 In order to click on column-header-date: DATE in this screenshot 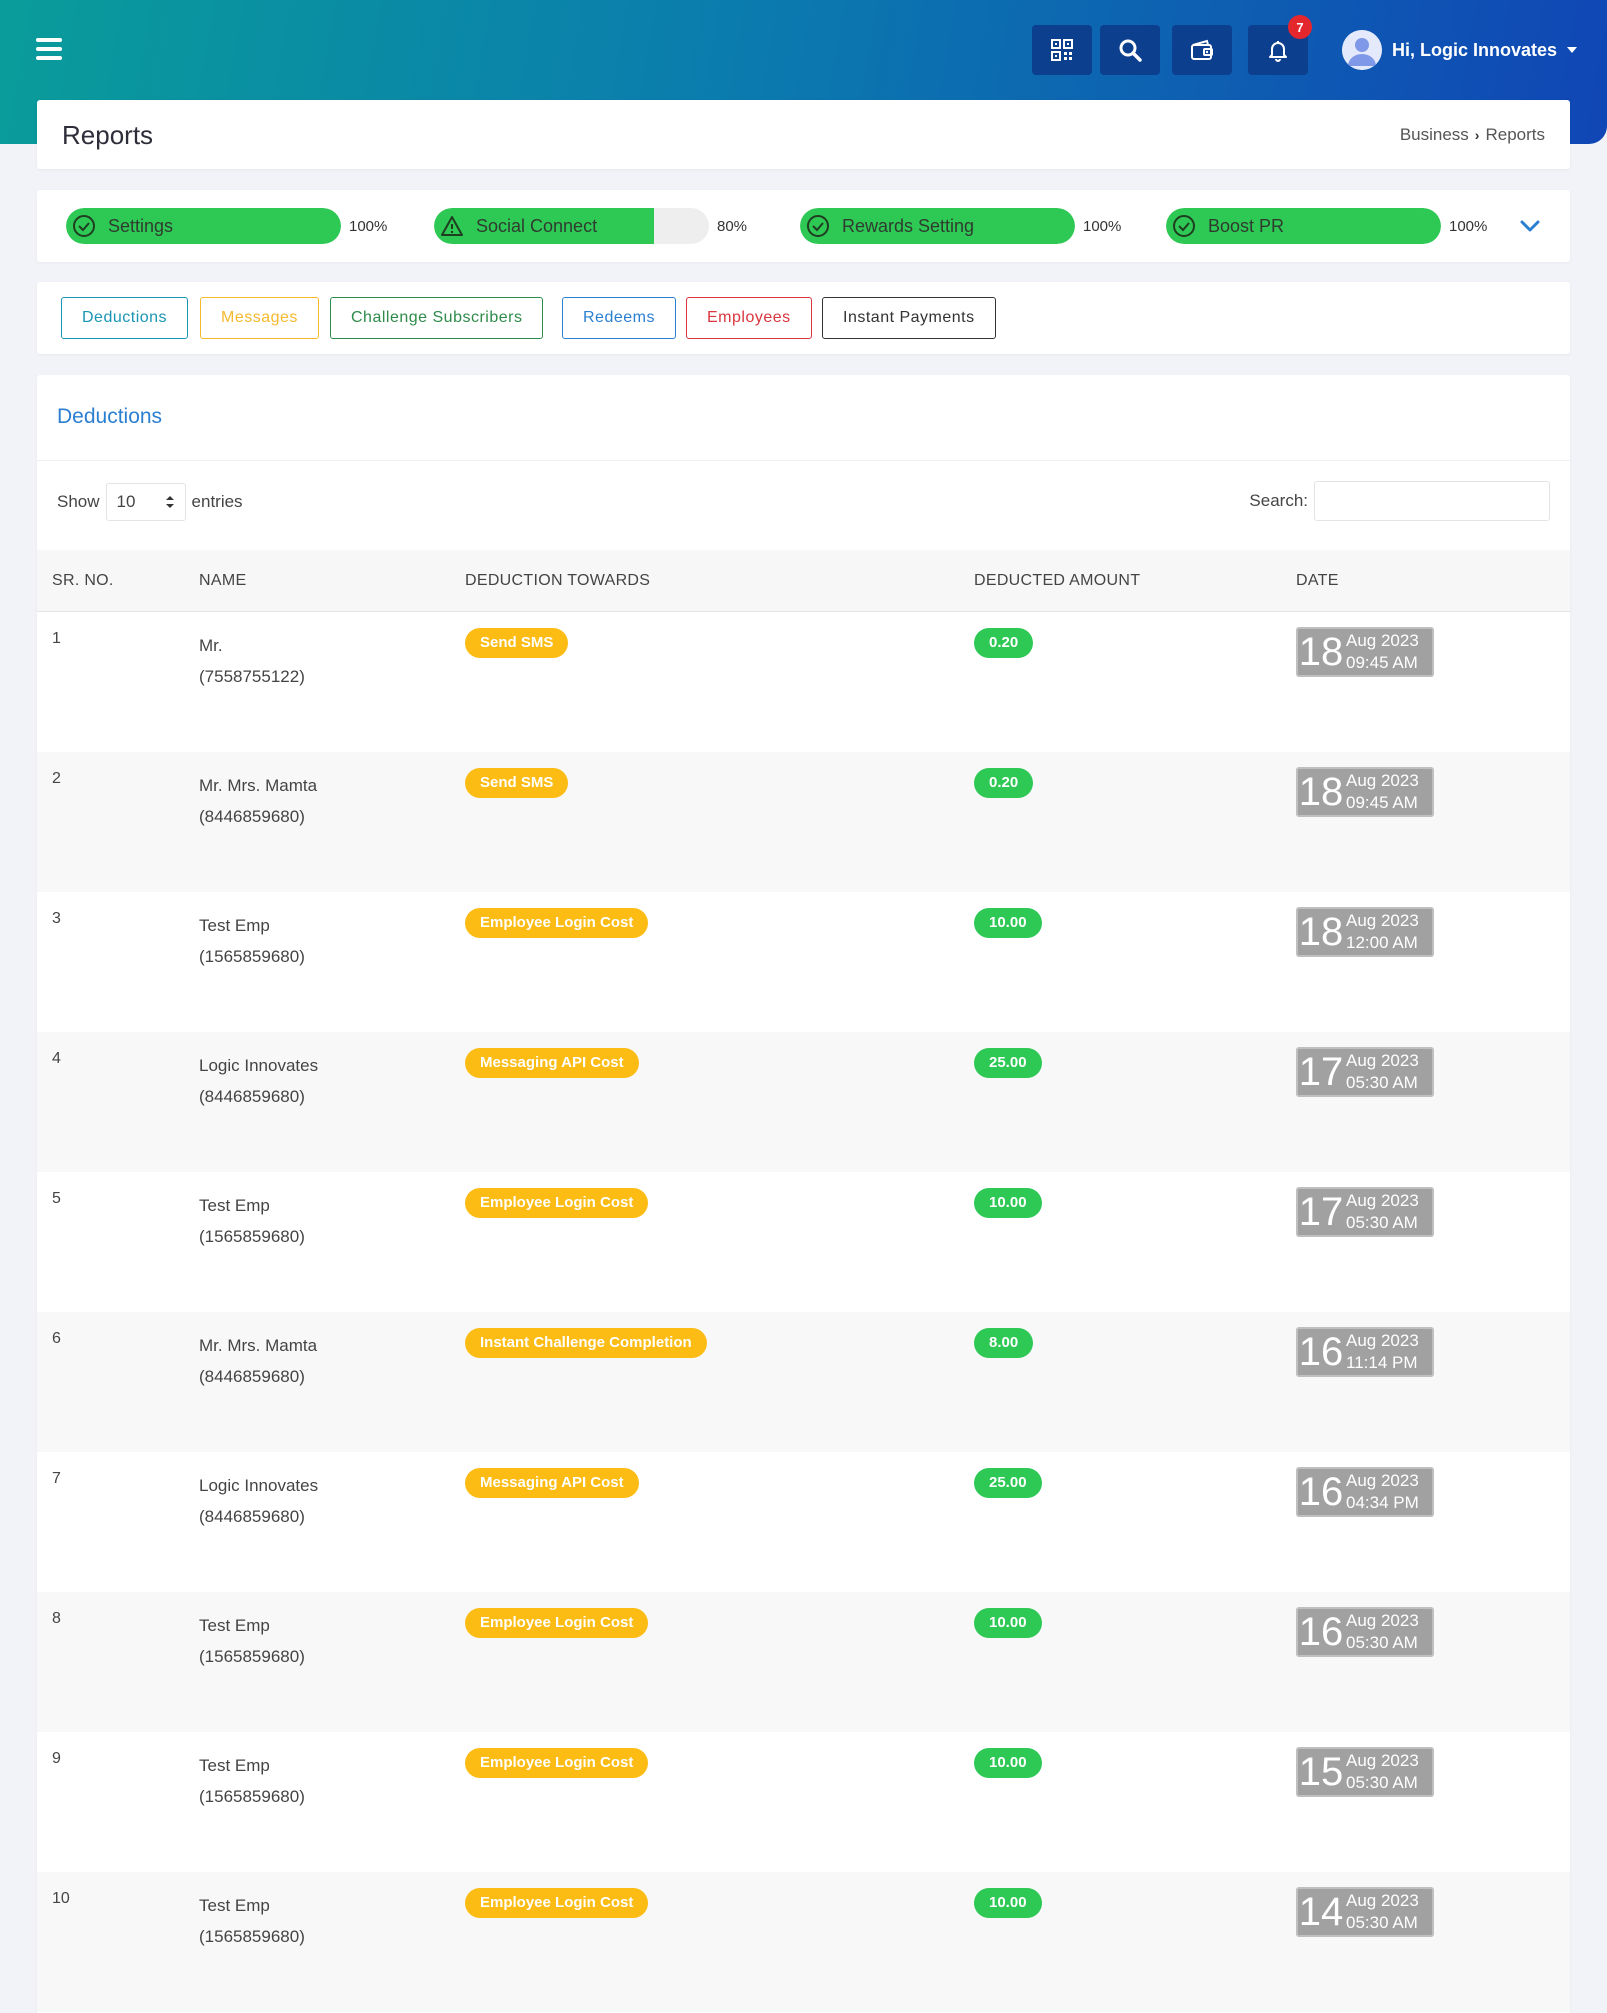, I will do `click(1317, 581)`.